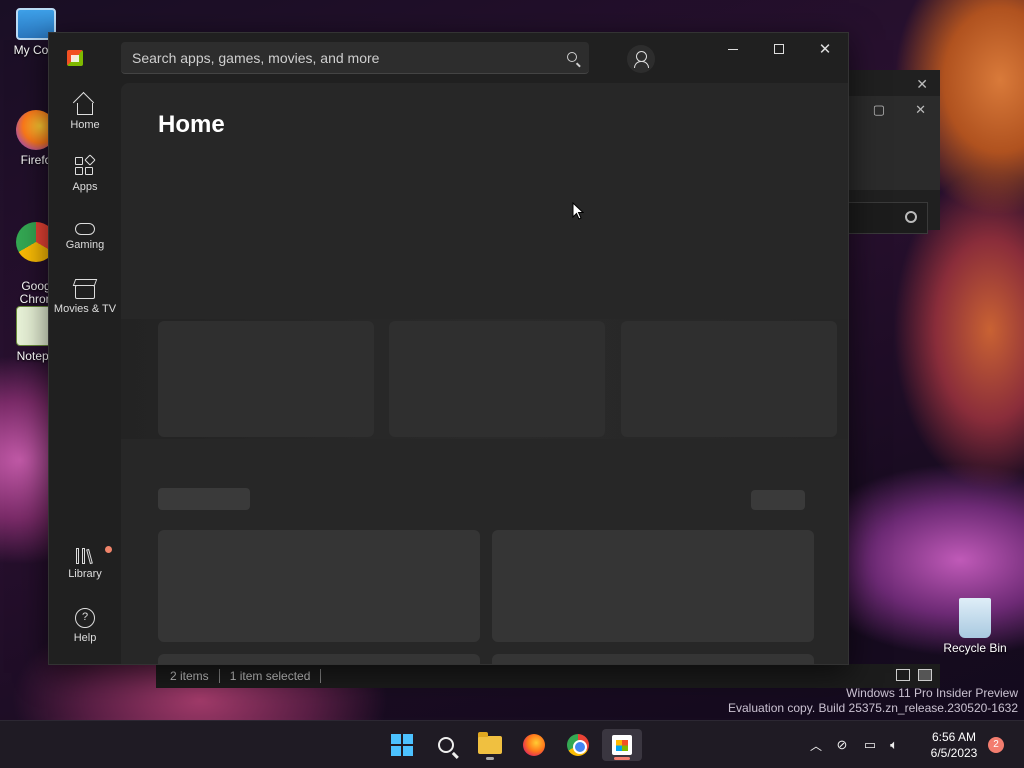 Image resolution: width=1024 pixels, height=768 pixels. I want to click on movies-icon, so click(85, 292).